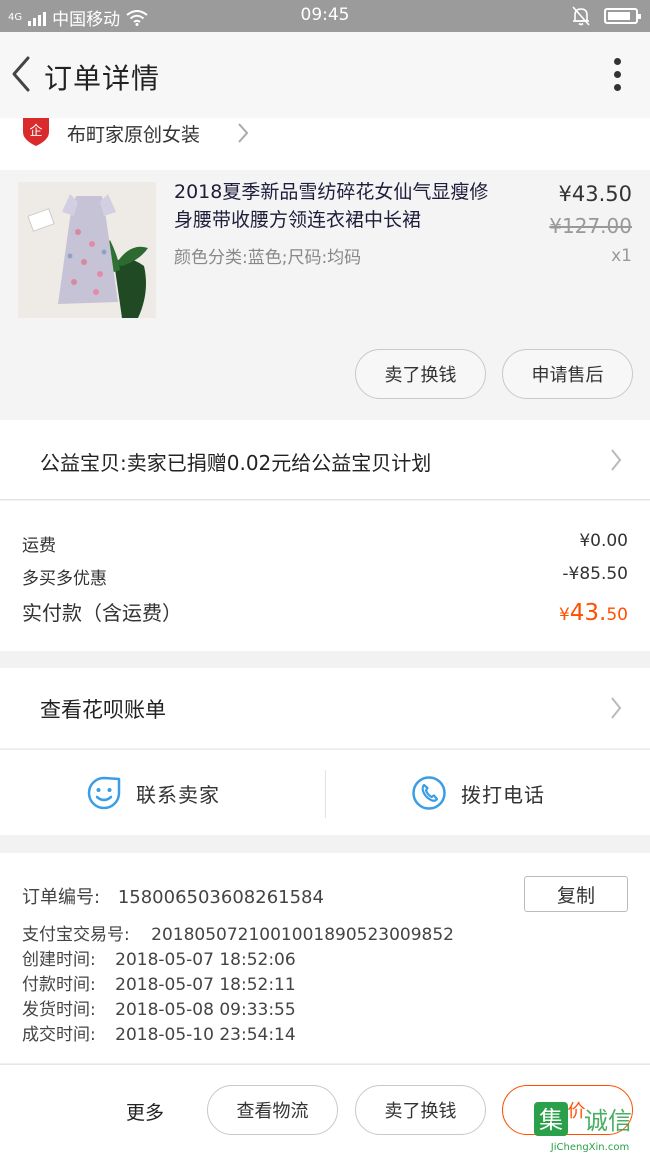 This screenshot has height=1155, width=650. I want to click on product-title-line1: 2018夏季新品雪纺碎花女仙气显瘦修, so click(331, 192).